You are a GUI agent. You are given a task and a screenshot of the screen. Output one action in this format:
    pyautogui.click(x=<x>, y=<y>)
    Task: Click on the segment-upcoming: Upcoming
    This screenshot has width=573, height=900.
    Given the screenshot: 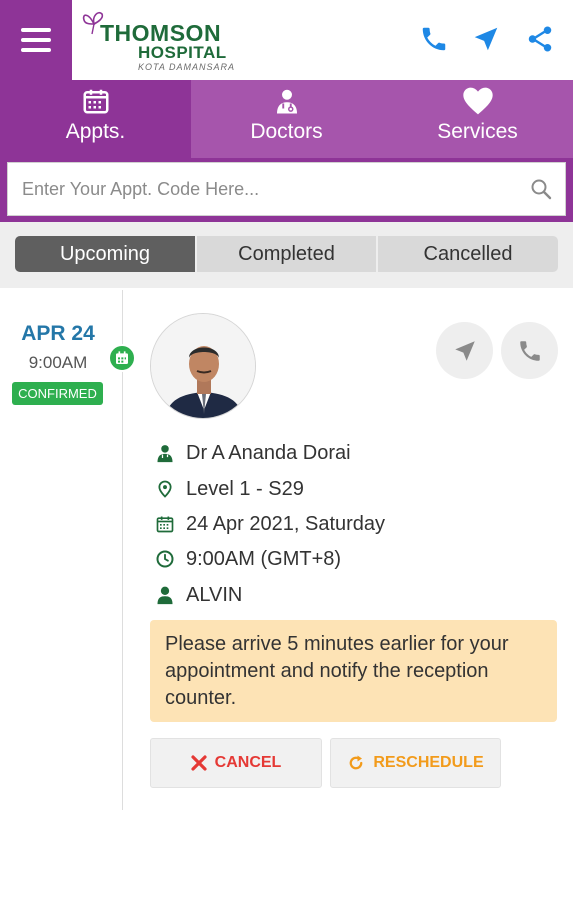 What is the action you would take?
    pyautogui.click(x=105, y=254)
    